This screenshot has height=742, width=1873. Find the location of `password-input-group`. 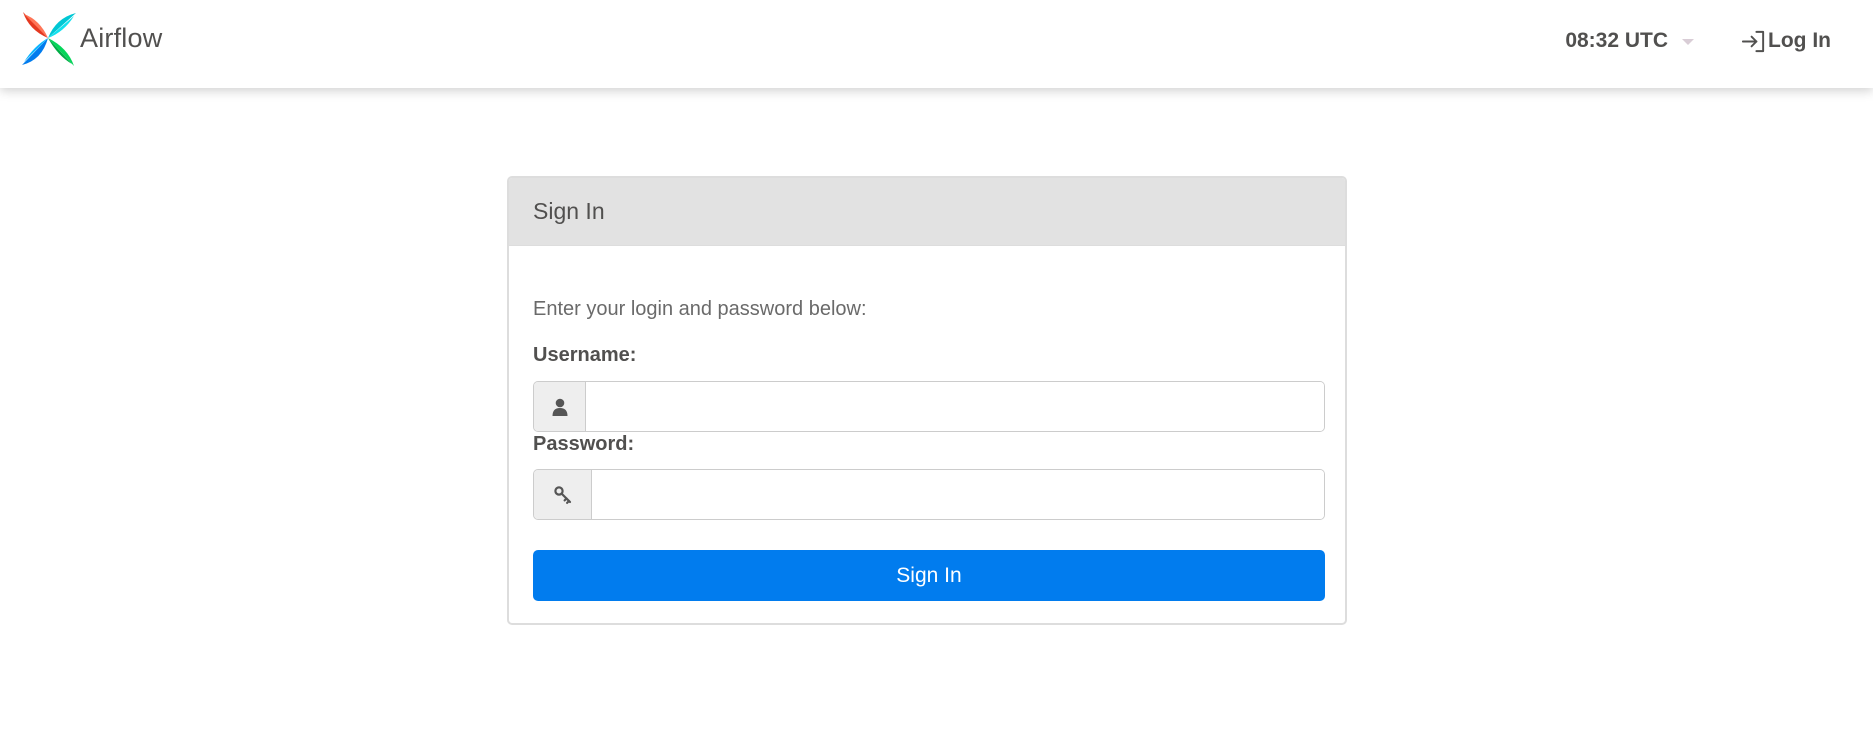

password-input-group is located at coordinates (929, 494).